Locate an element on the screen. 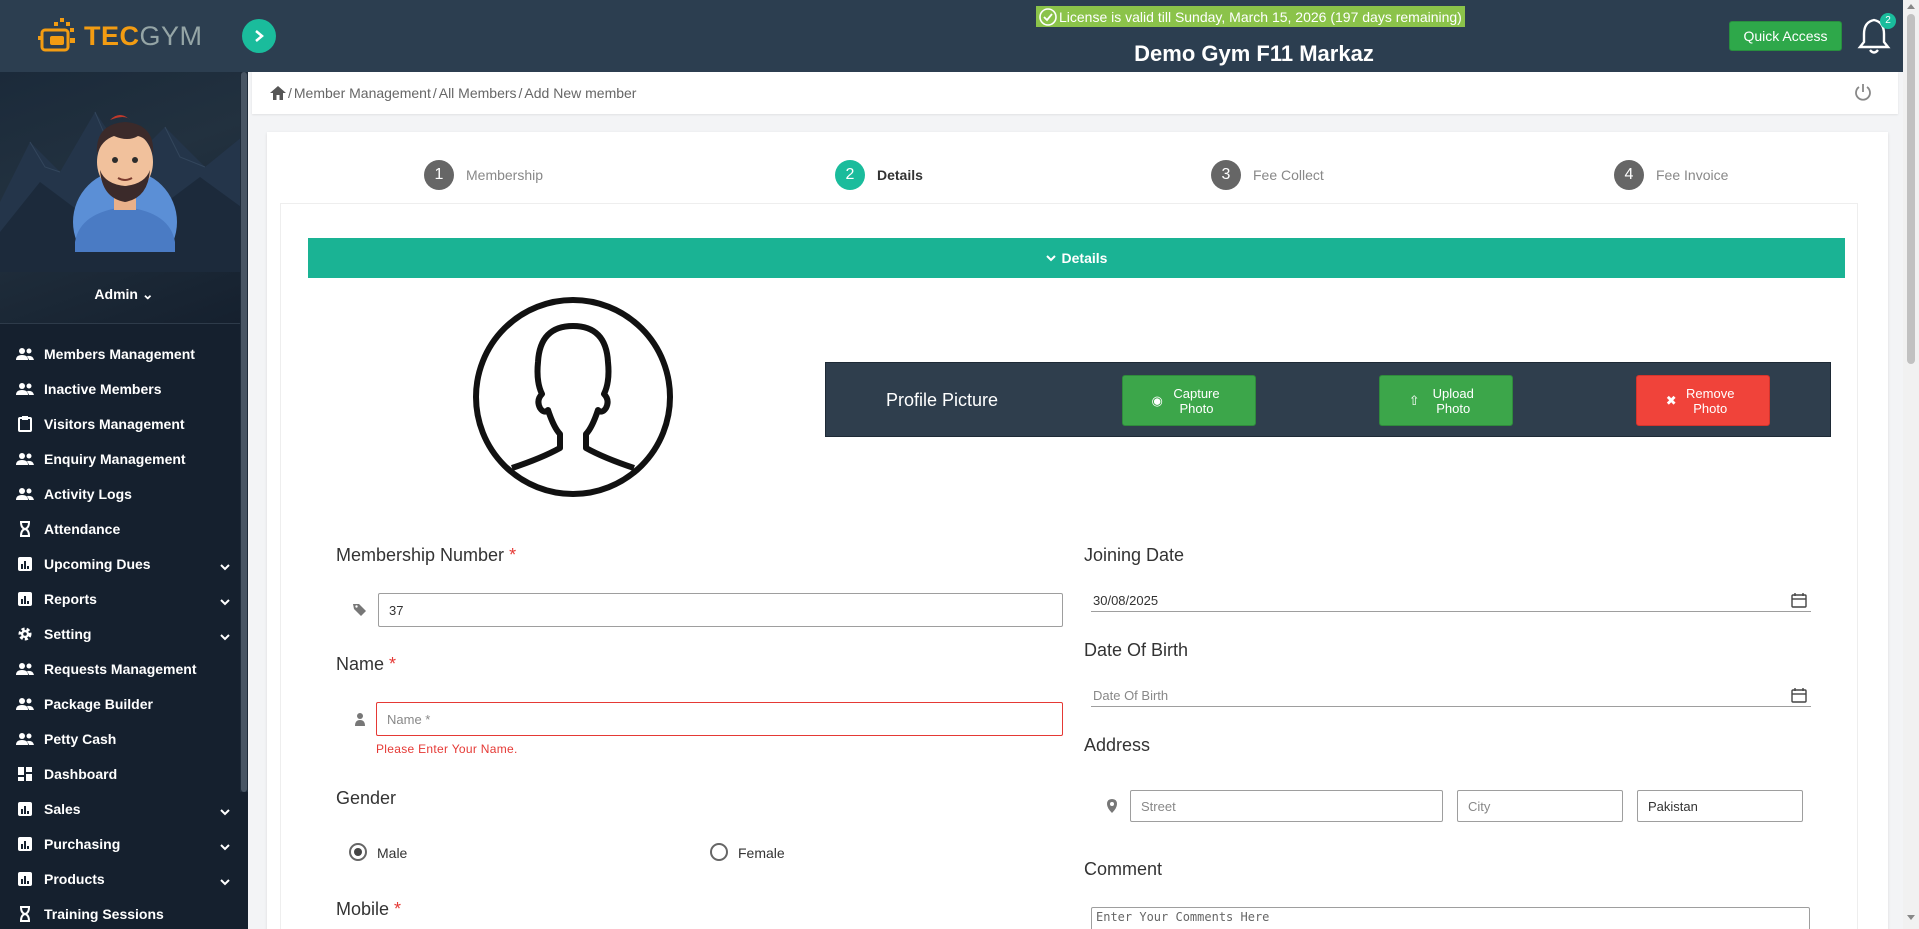 Image resolution: width=1919 pixels, height=929 pixels. camera-icon: ◉ is located at coordinates (1159, 400).